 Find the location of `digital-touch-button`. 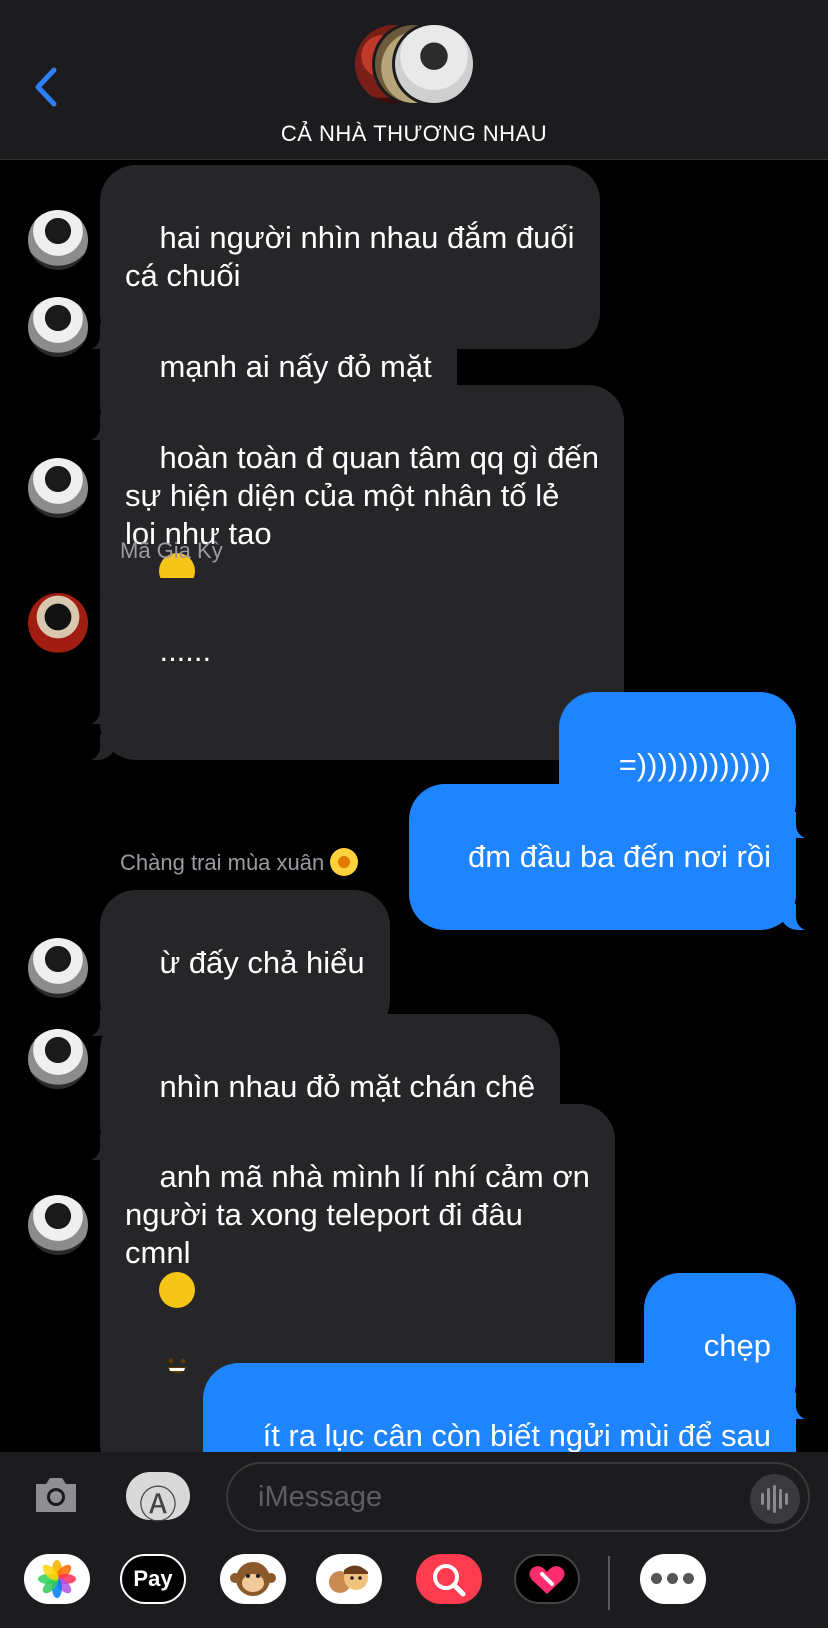

digital-touch-button is located at coordinates (547, 1579).